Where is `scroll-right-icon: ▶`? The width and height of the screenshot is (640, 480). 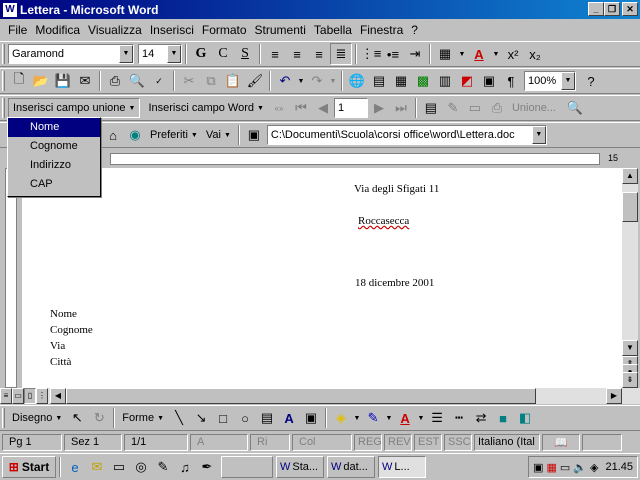 scroll-right-icon: ▶ is located at coordinates (614, 396).